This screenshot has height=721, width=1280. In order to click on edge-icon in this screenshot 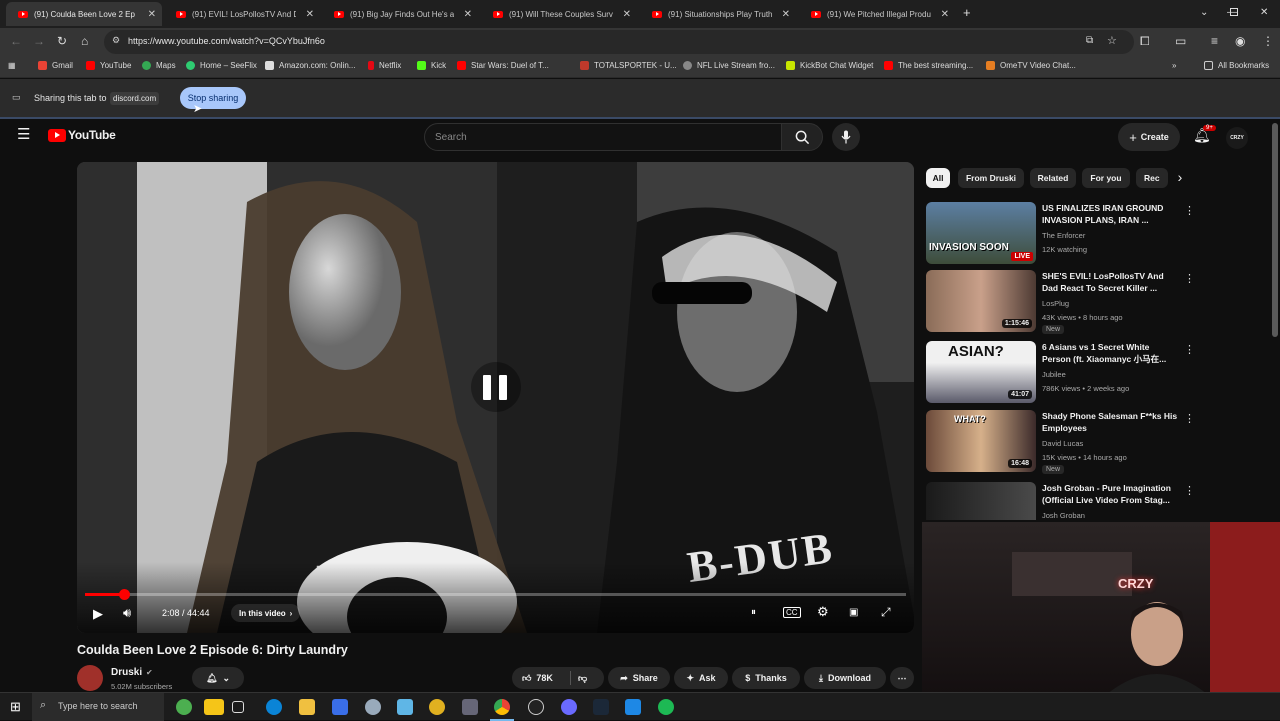, I will do `click(274, 707)`.